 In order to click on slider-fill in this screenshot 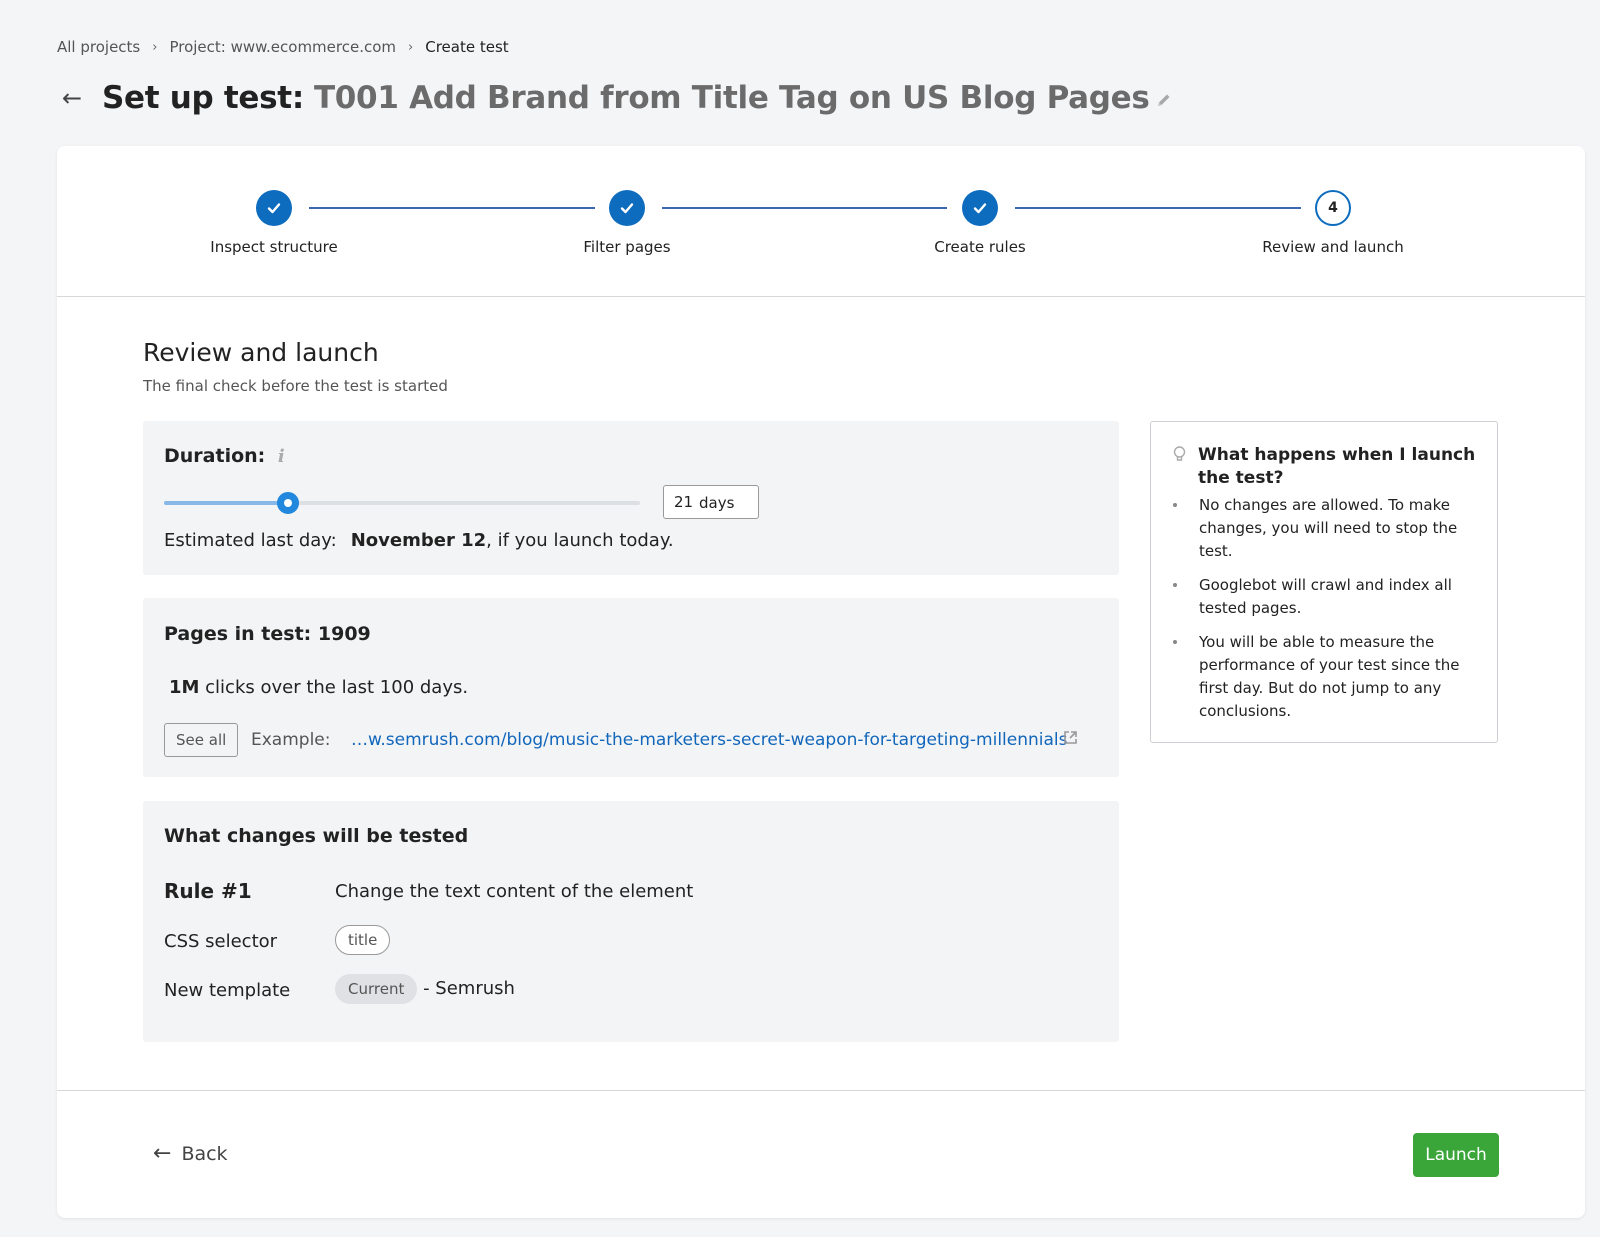, I will do `click(226, 503)`.